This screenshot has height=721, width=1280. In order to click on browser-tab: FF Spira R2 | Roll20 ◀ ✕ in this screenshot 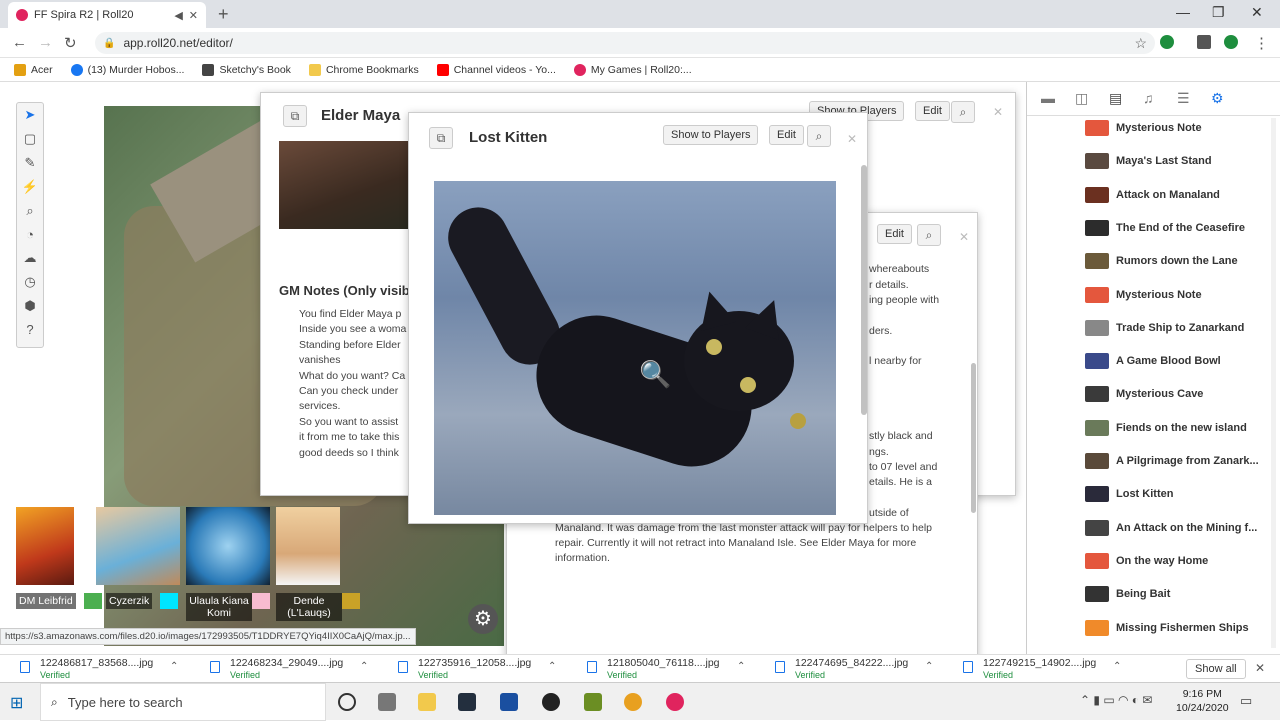, I will do `click(107, 15)`.